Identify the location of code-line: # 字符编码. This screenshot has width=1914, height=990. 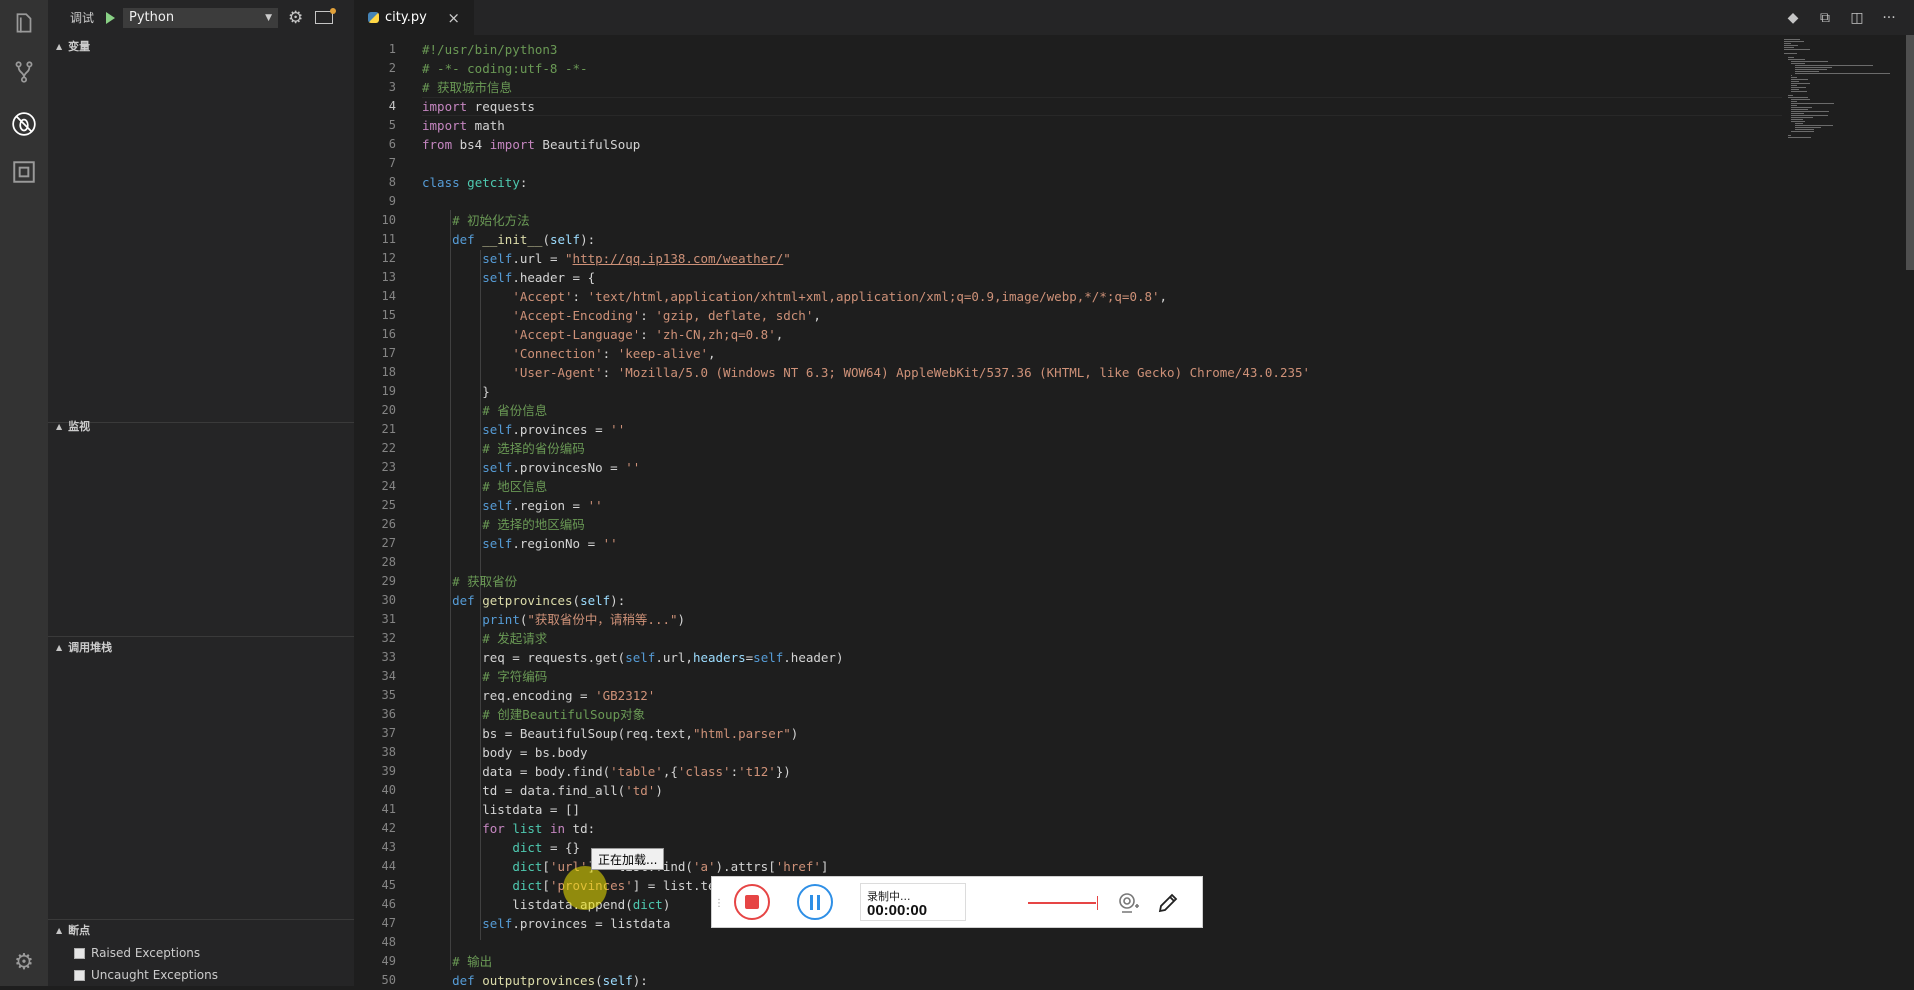
(484, 676).